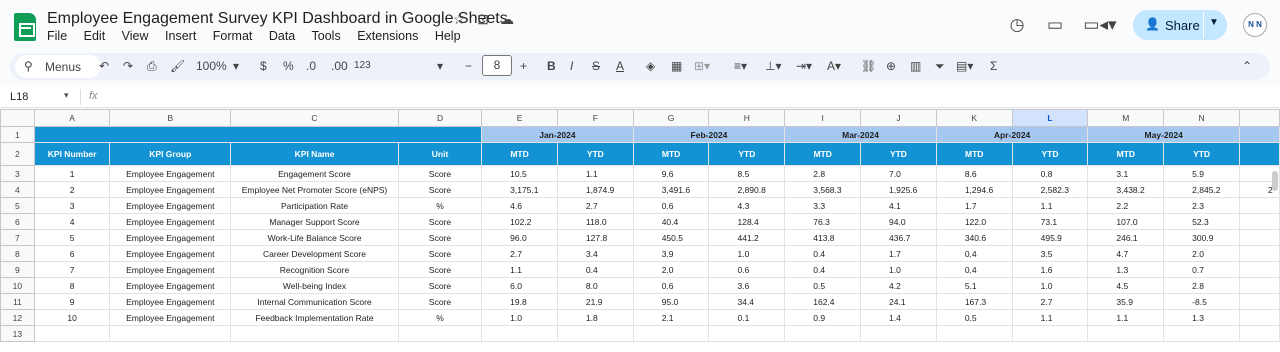 The image size is (1280, 352). I want to click on menu-extensions: Extensions, so click(387, 36).